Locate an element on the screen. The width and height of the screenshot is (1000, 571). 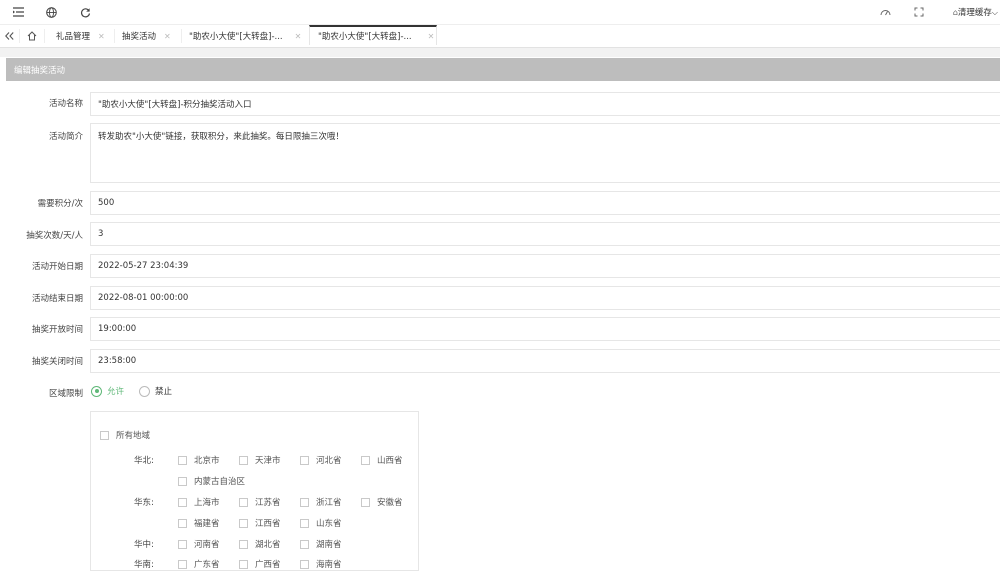
checkbox-region: 河南省 is located at coordinates (199, 544).